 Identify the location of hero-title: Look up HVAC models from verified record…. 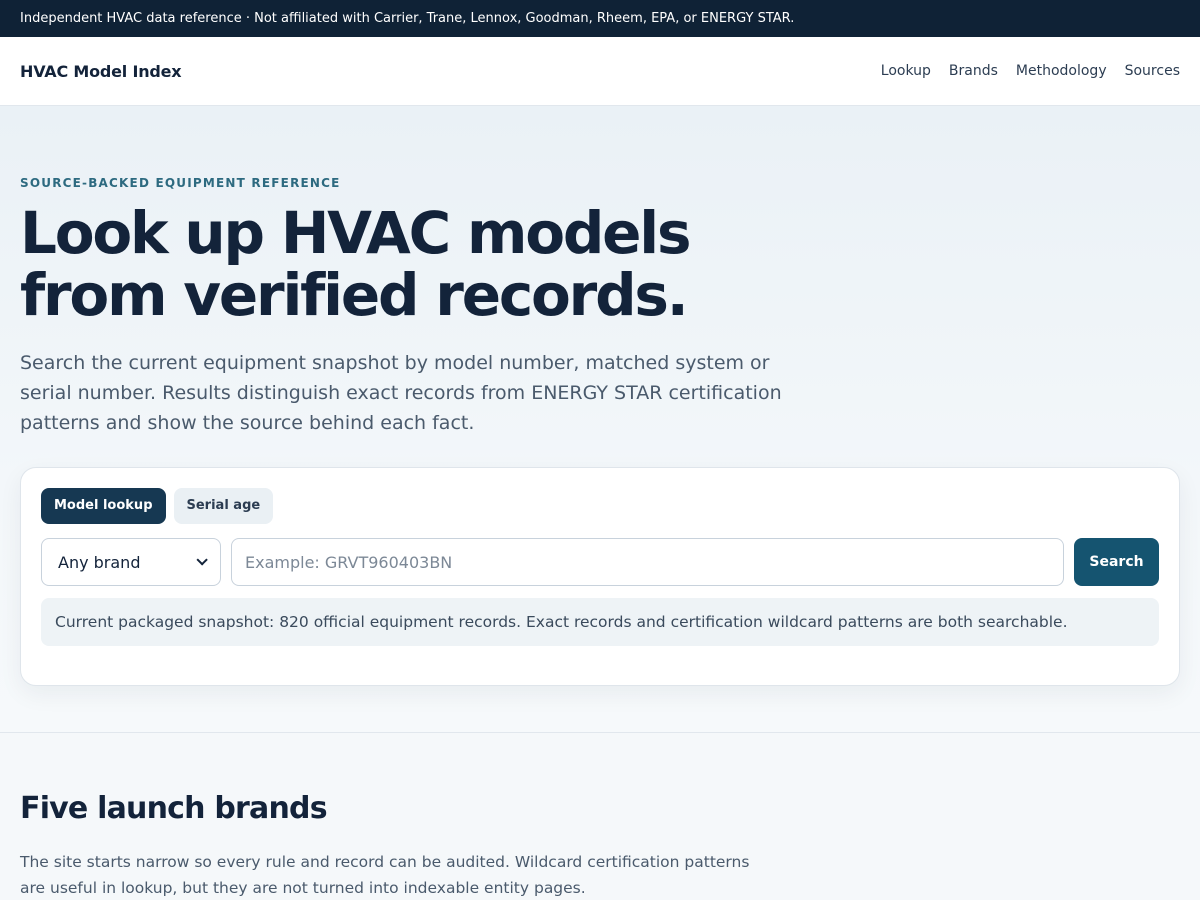
(355, 264).